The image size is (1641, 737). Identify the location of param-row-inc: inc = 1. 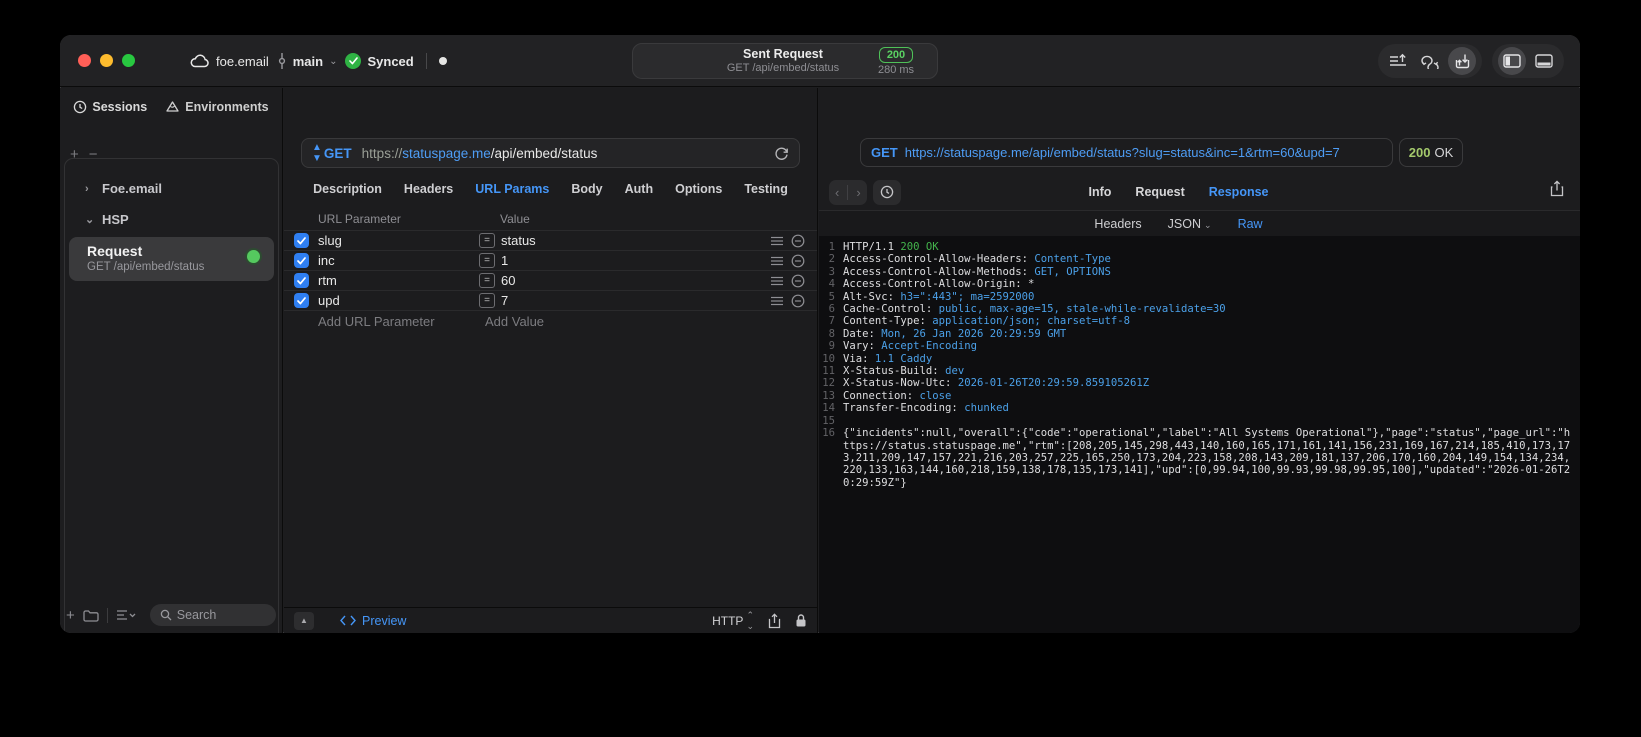
(550, 260).